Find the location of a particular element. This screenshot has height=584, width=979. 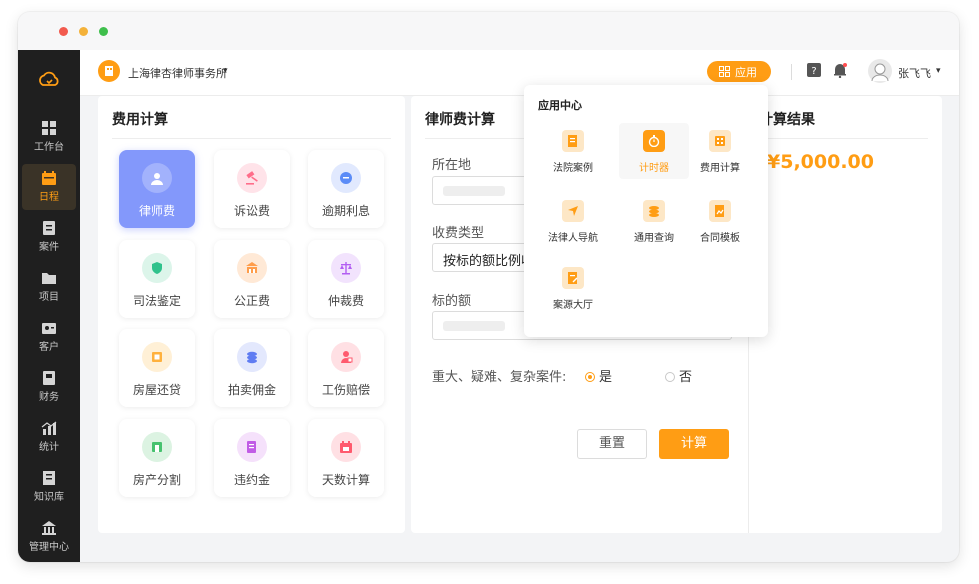

property-icon is located at coordinates (157, 447).